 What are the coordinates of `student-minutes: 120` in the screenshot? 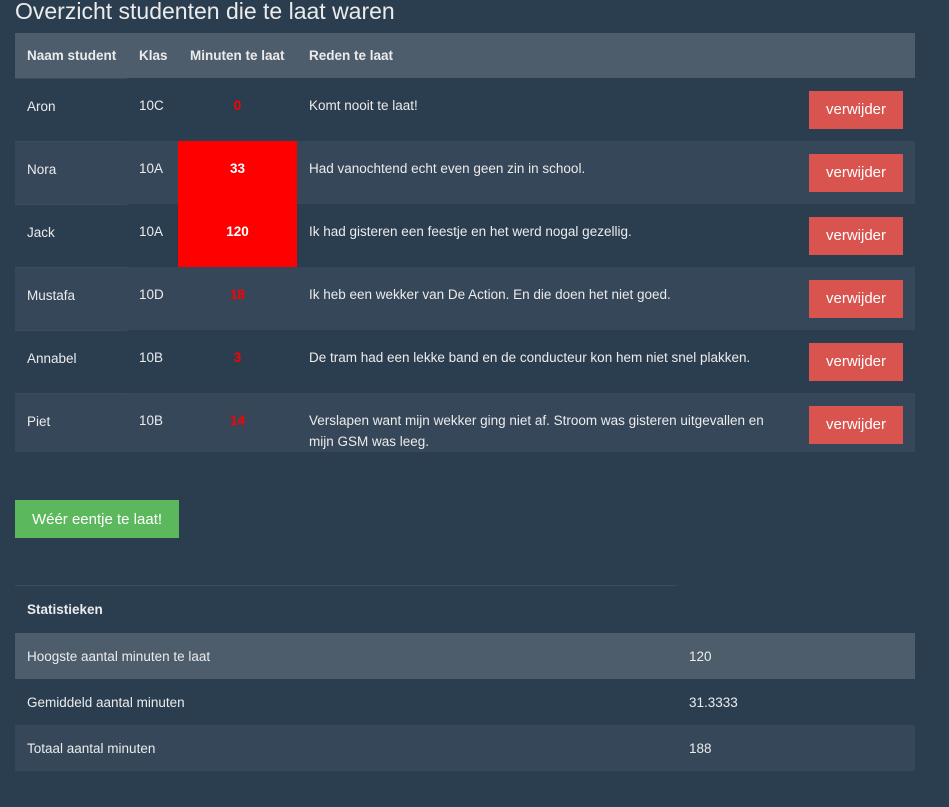 It's located at (237, 235).